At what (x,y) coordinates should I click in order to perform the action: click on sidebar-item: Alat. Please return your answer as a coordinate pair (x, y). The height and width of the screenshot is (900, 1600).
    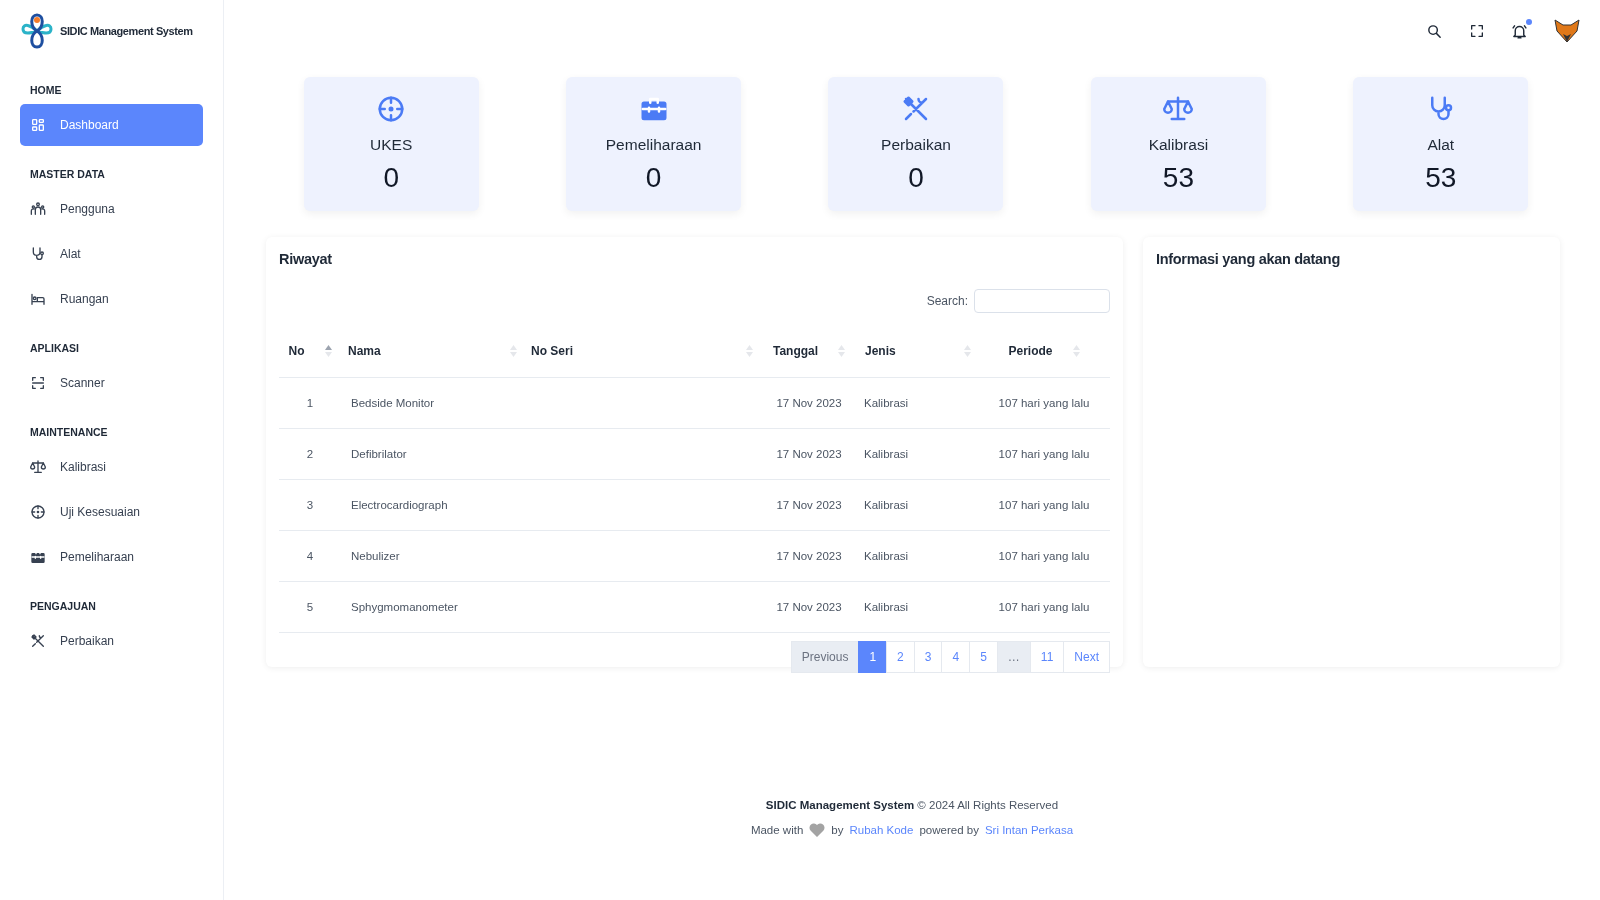
    Looking at the image, I should click on (111, 254).